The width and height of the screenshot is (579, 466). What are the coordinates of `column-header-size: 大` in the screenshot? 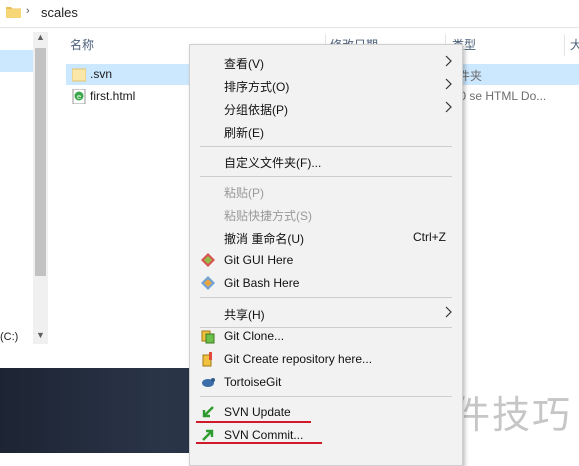 It's located at (574, 46).